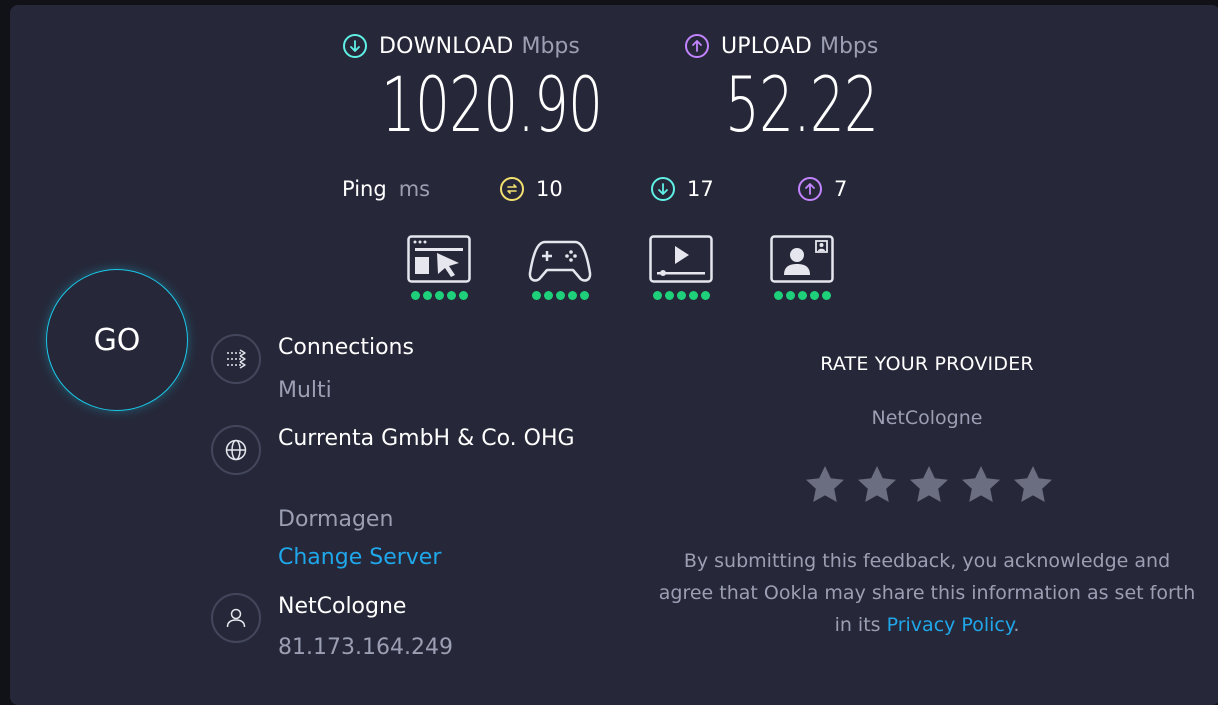 The image size is (1218, 705). I want to click on ping-idle: 10, so click(531, 189).